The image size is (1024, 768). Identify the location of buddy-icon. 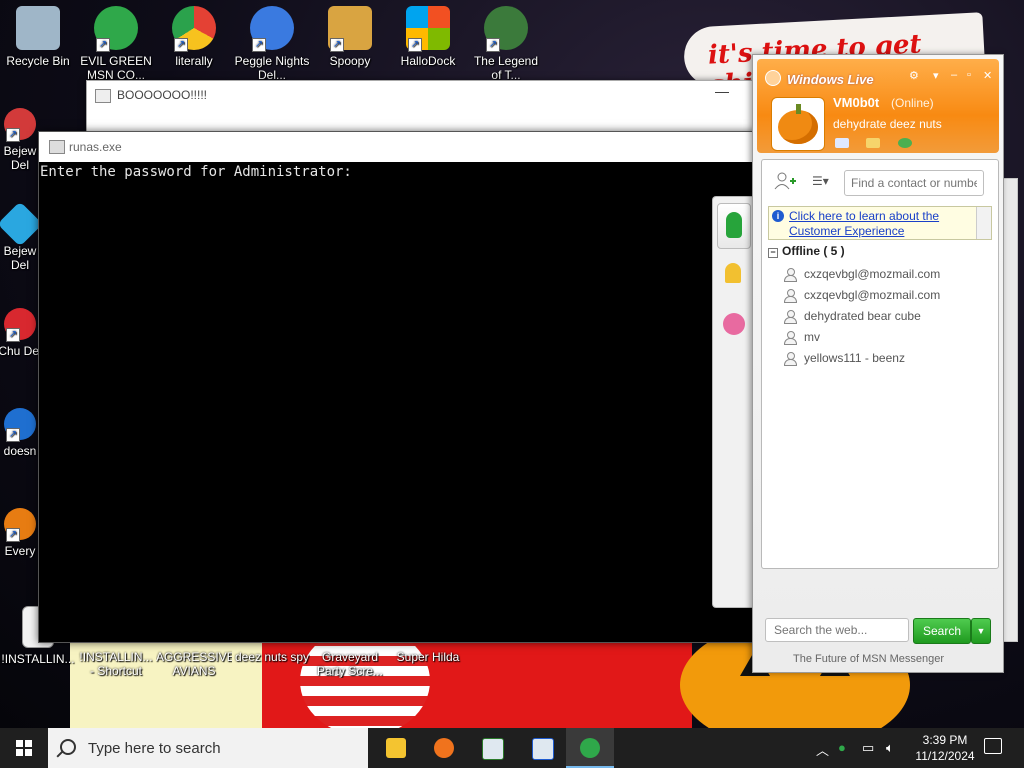
(734, 225).